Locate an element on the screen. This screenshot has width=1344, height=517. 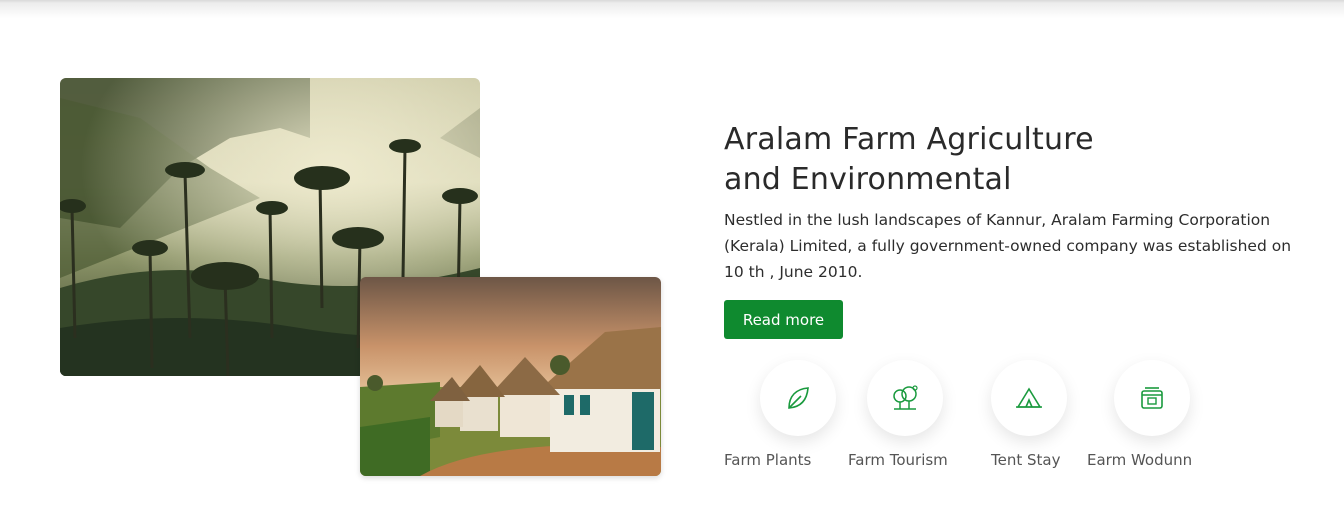
village-huts-image is located at coordinates (510, 376).